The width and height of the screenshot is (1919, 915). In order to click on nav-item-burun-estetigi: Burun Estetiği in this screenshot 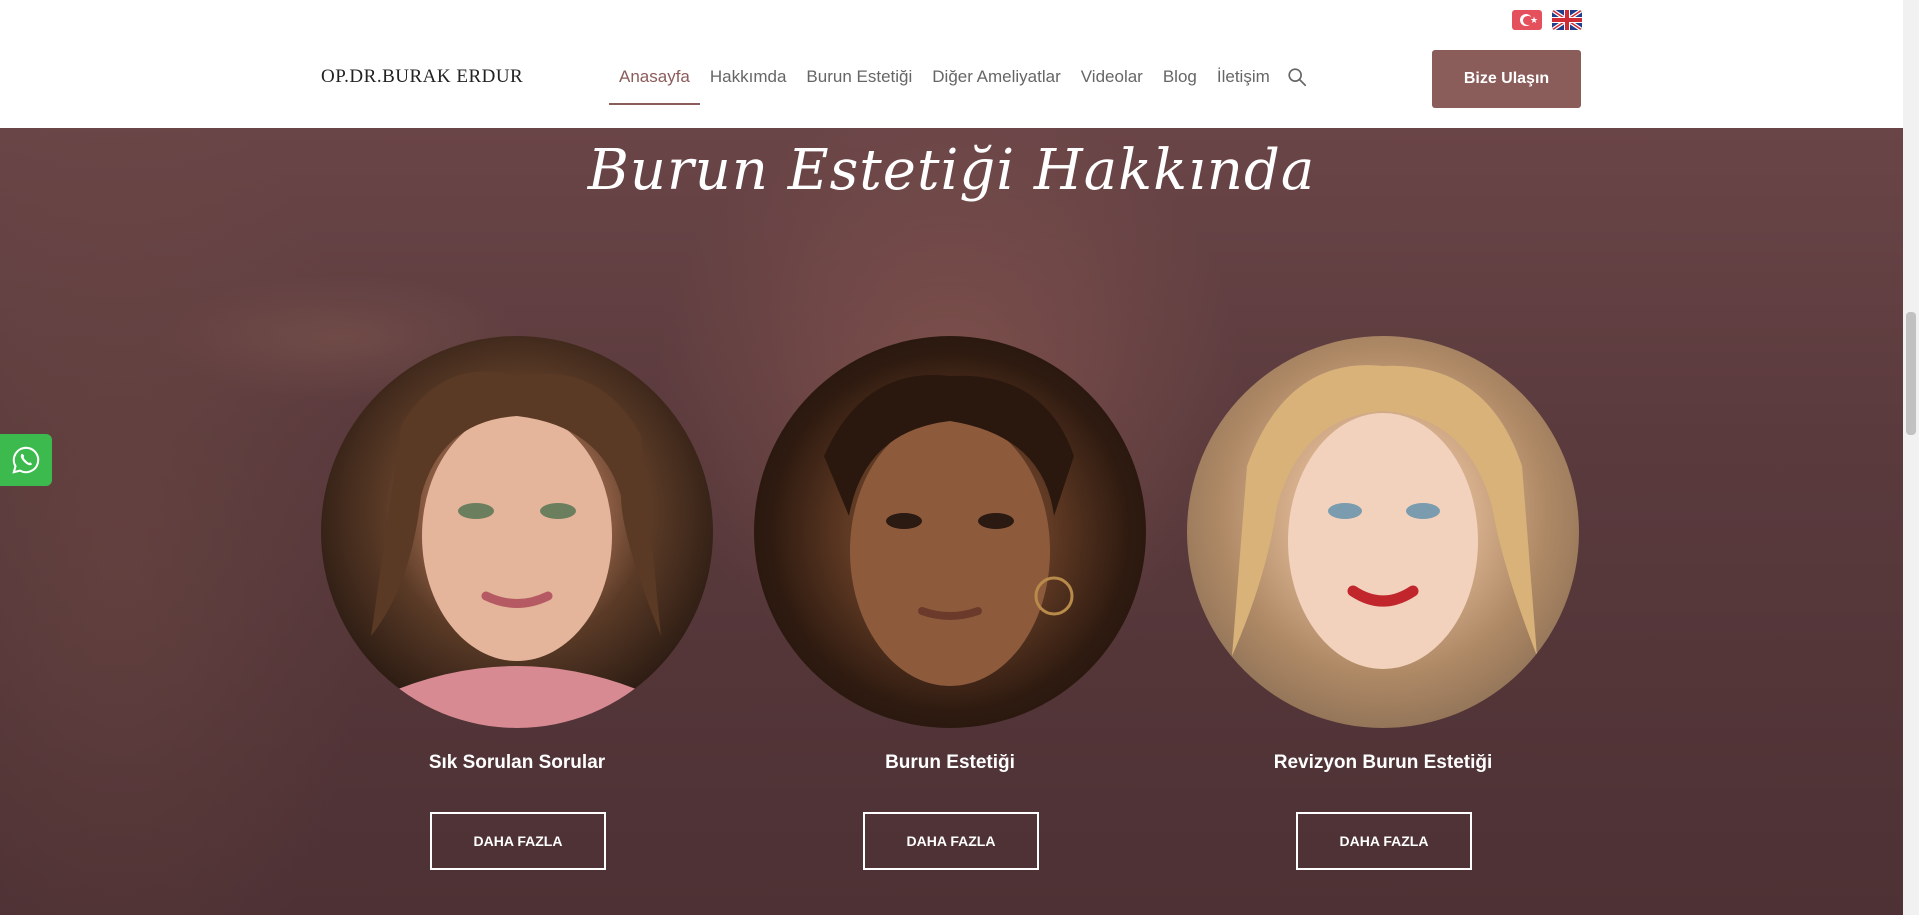, I will do `click(859, 77)`.